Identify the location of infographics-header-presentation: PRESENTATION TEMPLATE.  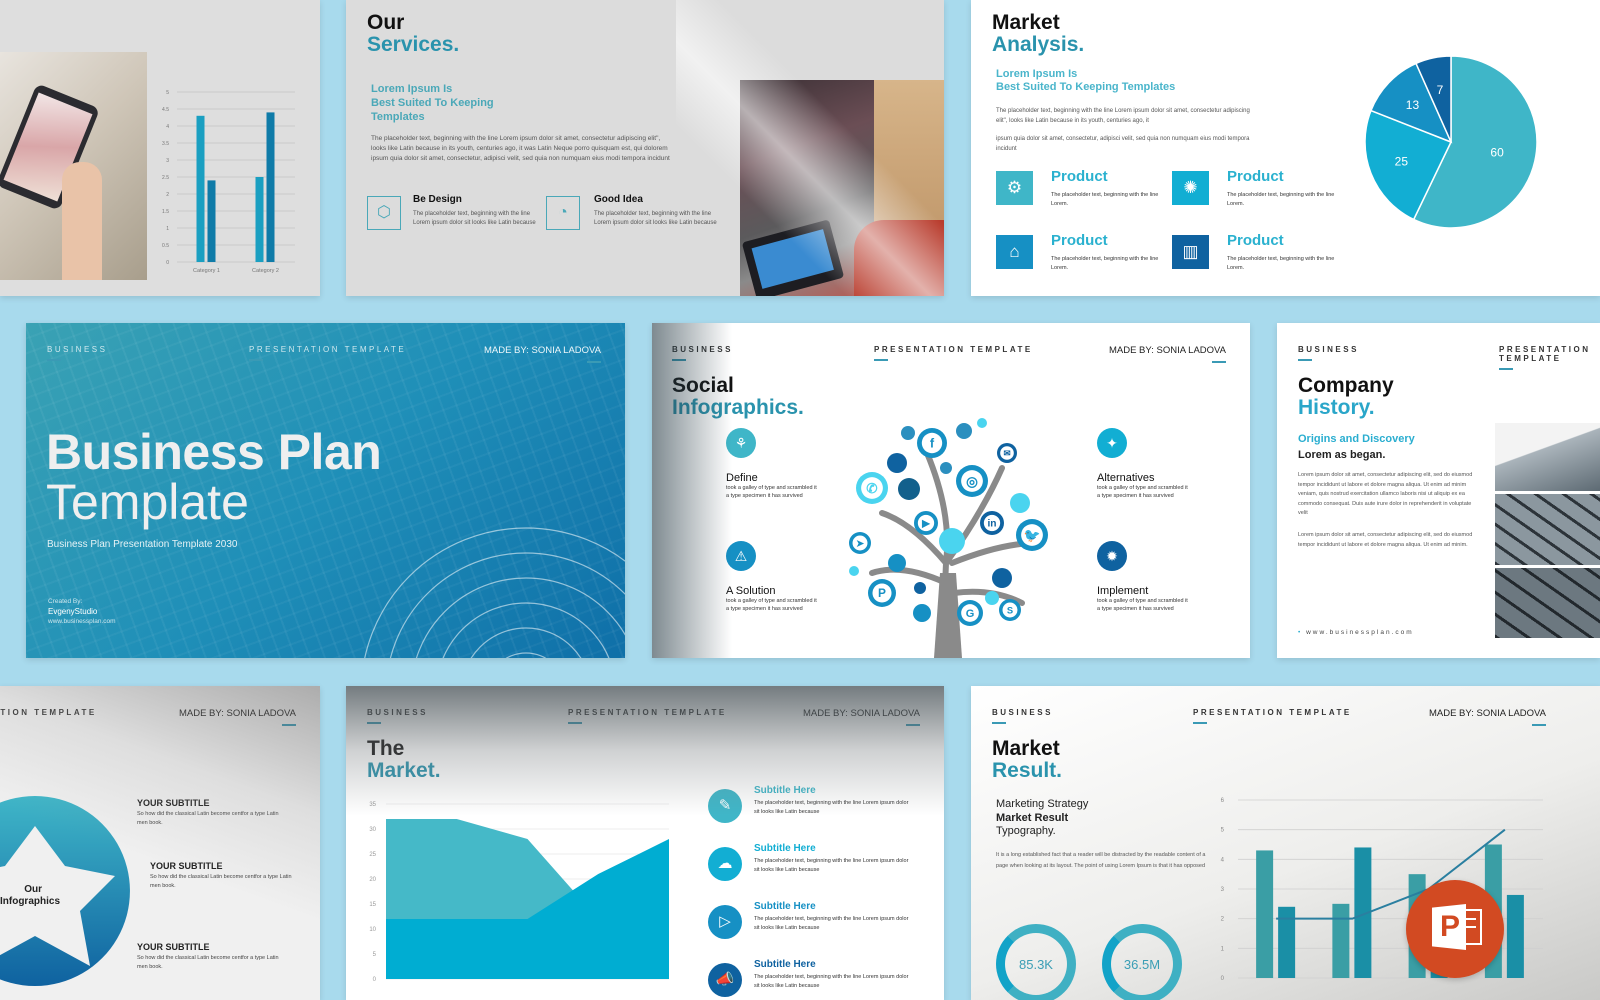
(48, 716).